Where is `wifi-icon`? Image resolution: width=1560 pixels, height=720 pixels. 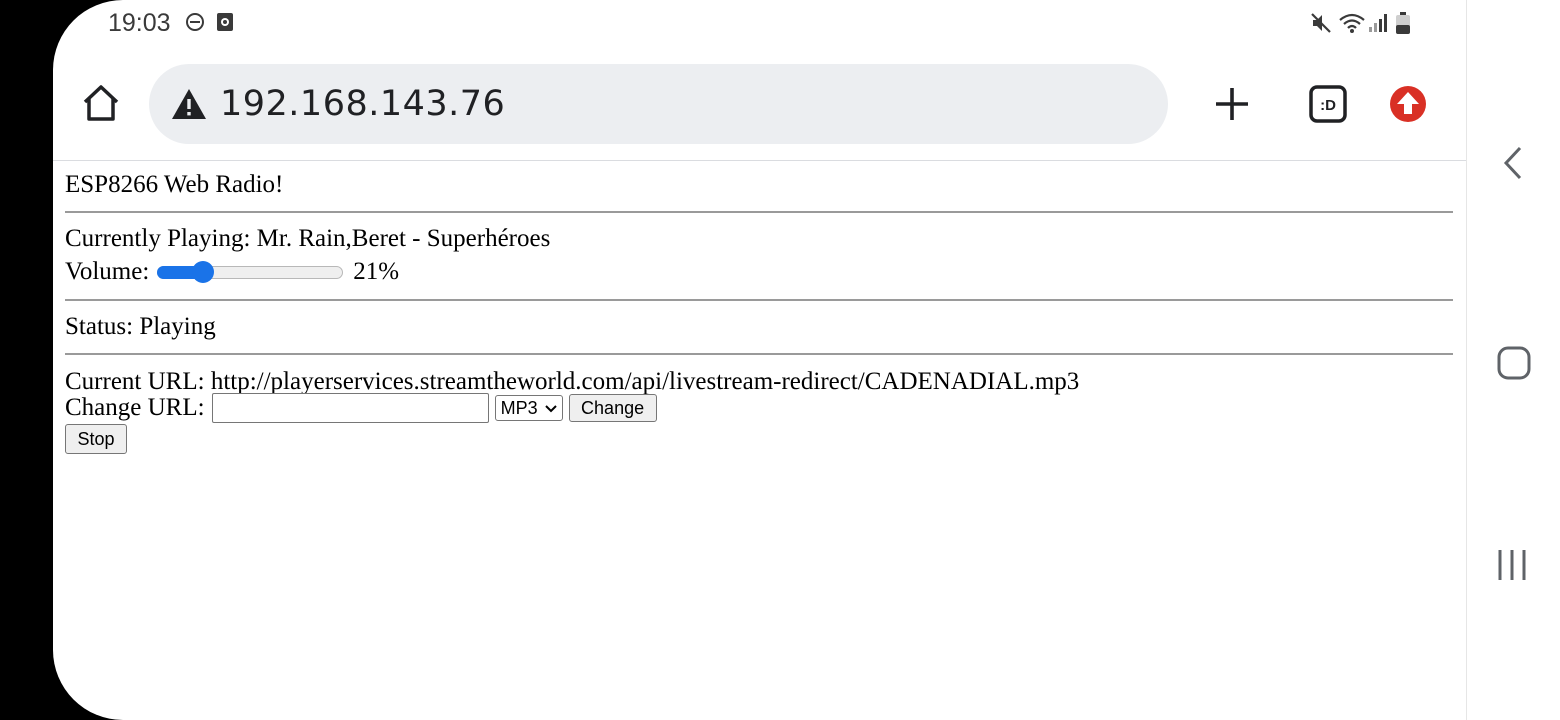
wifi-icon is located at coordinates (1352, 25).